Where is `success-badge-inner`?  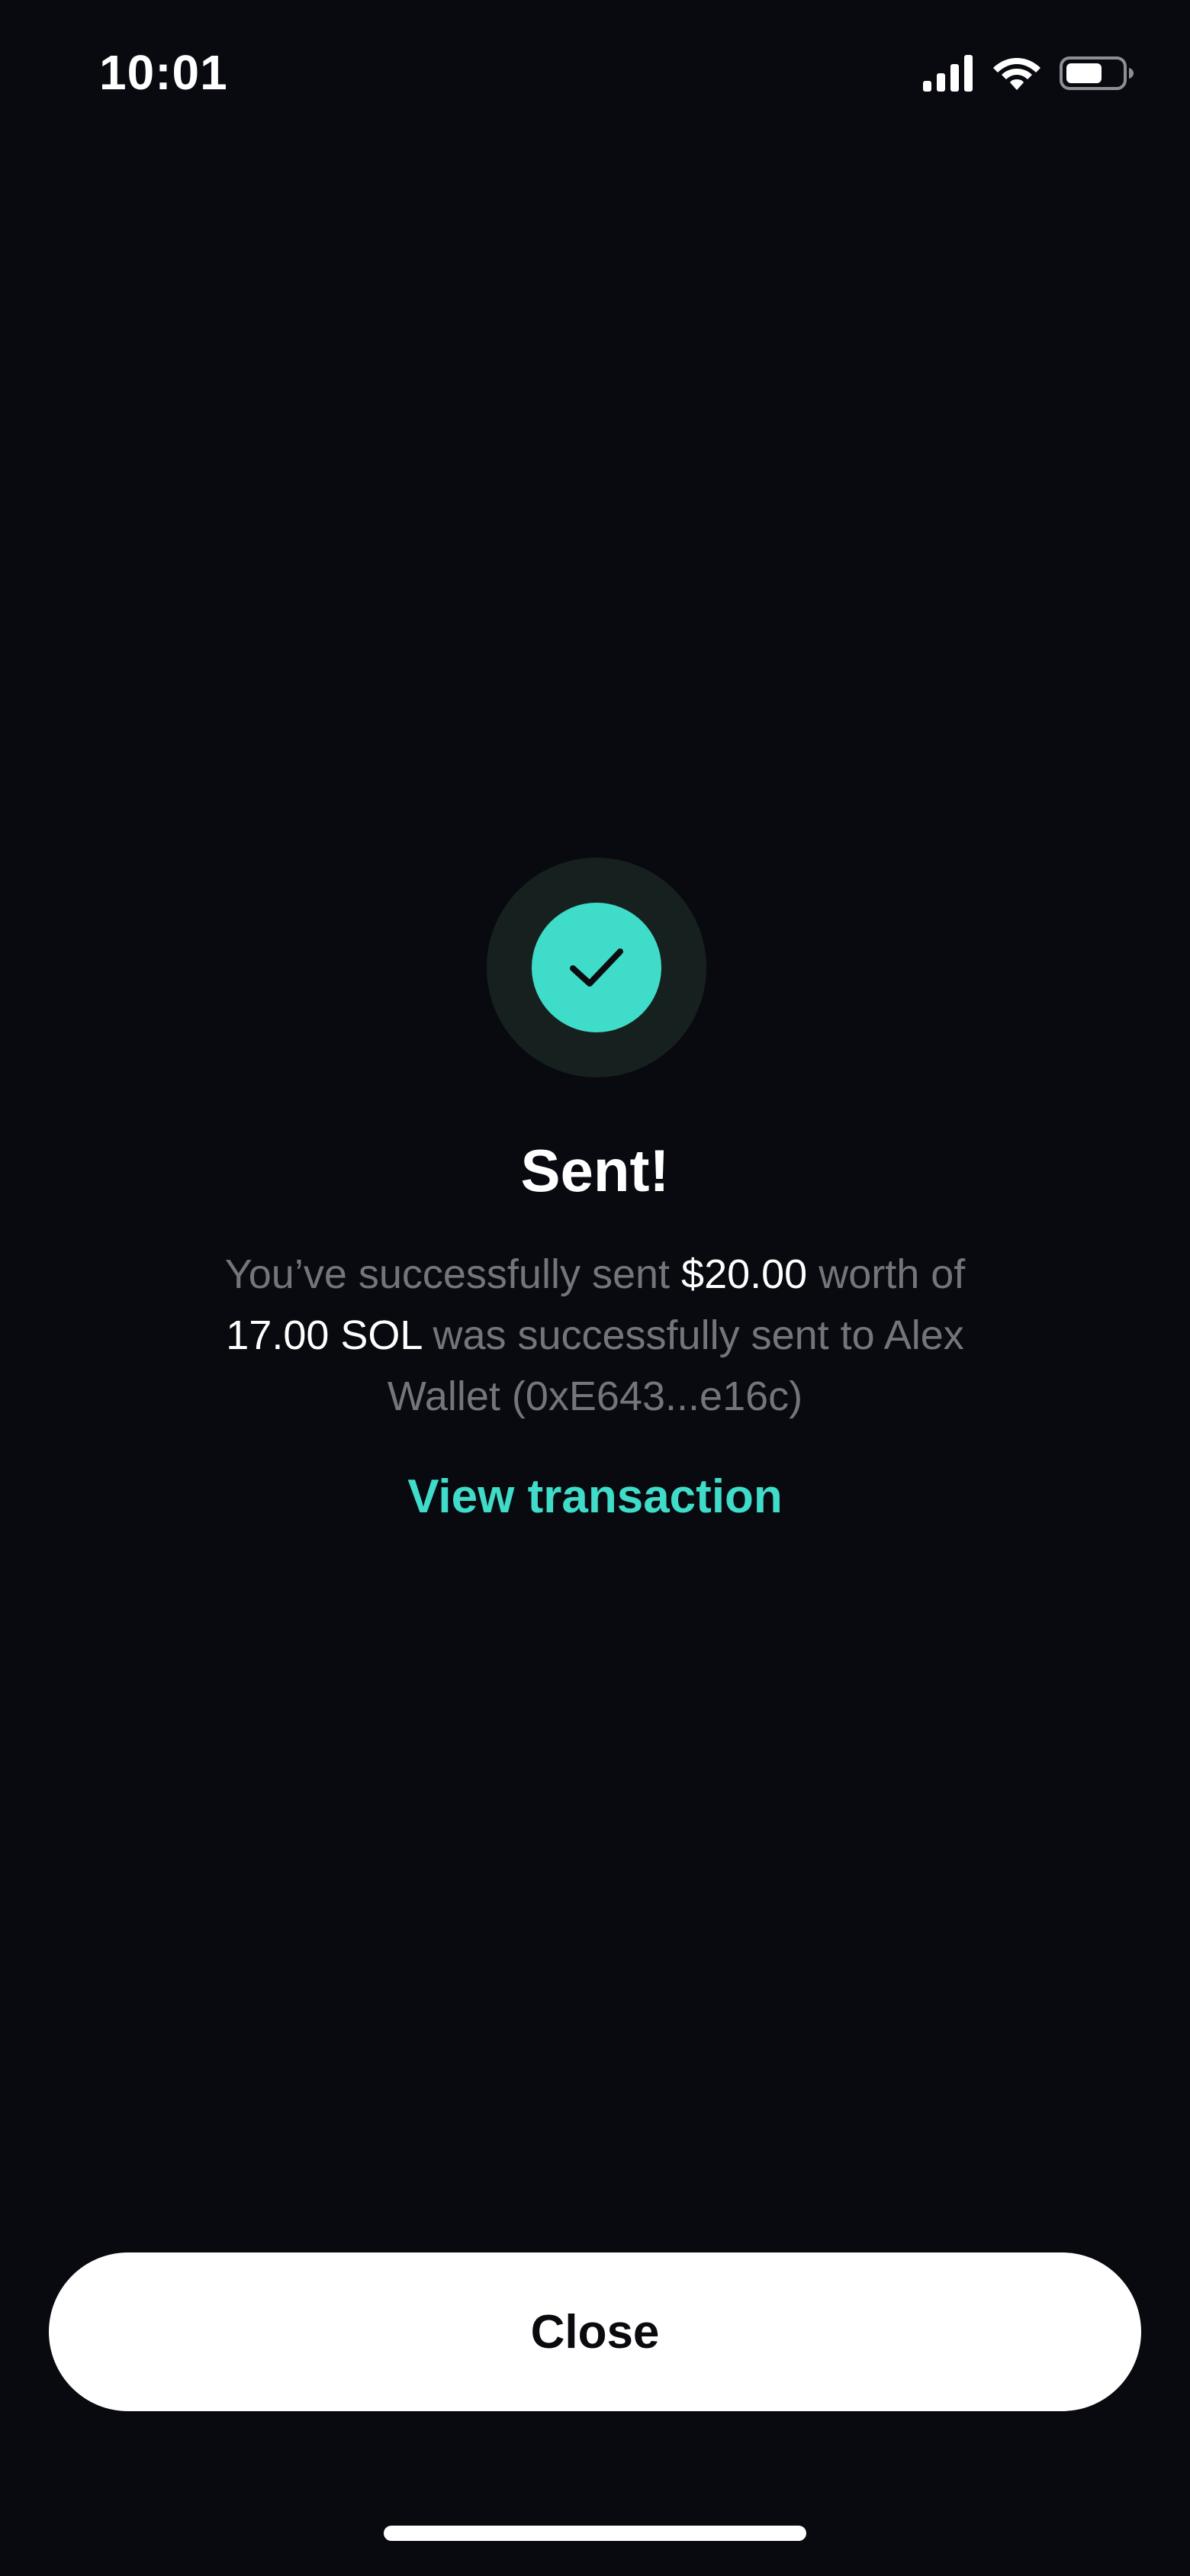
success-badge-inner is located at coordinates (596, 967).